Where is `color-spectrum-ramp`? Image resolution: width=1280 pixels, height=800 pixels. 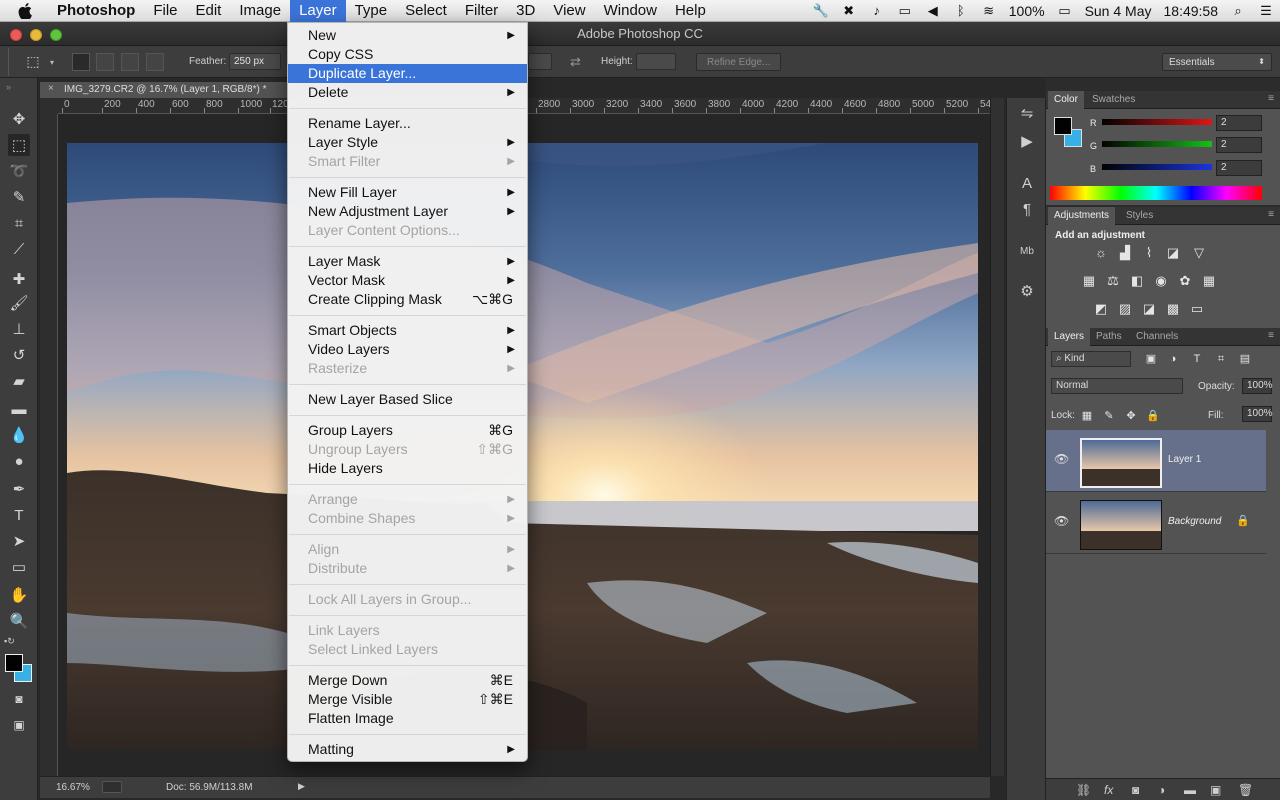 color-spectrum-ramp is located at coordinates (1156, 193).